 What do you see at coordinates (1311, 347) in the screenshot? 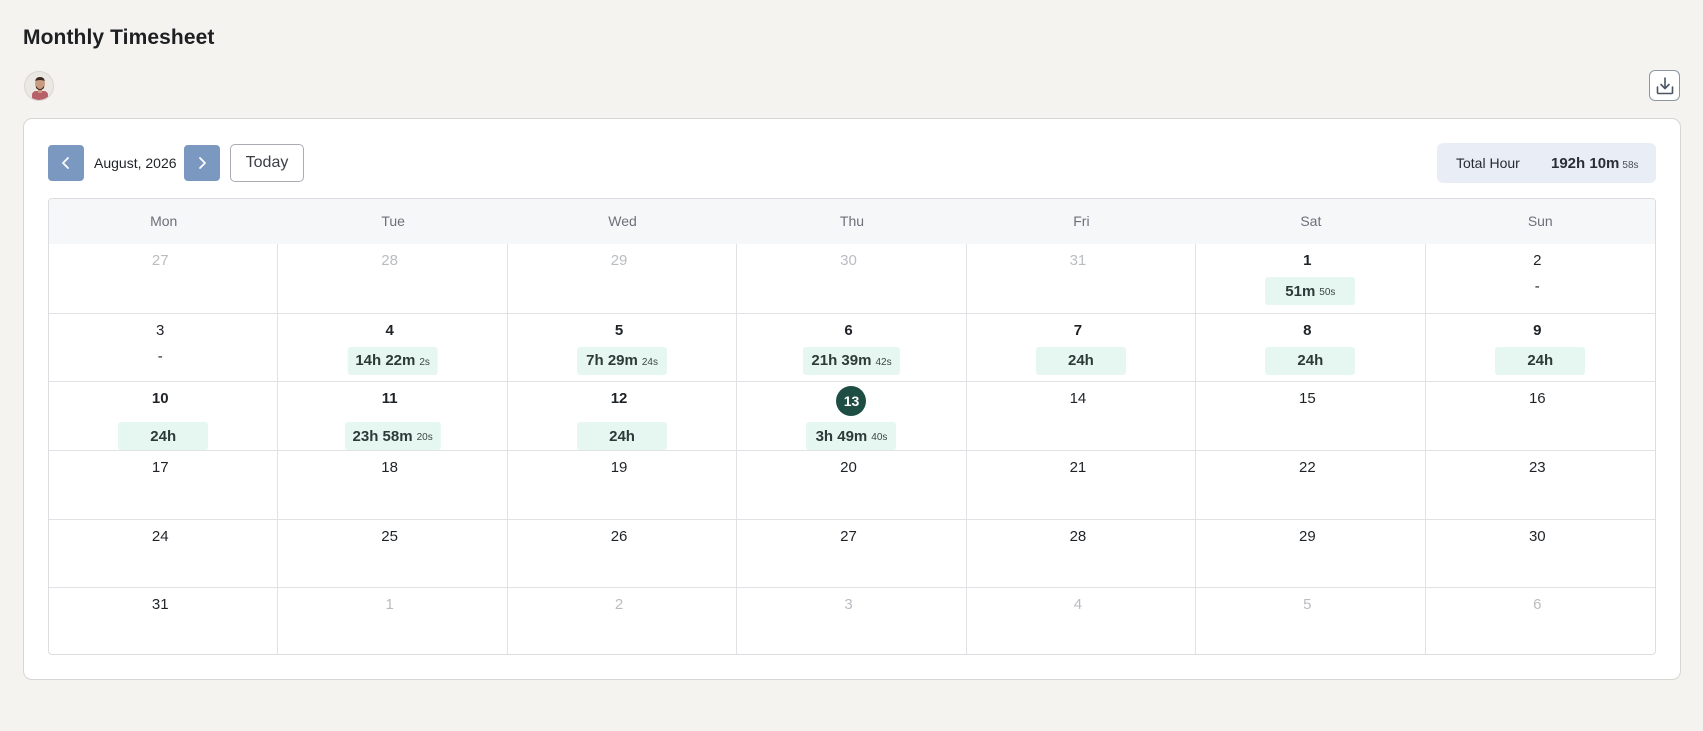
I see `day-cell: 8 24h` at bounding box center [1311, 347].